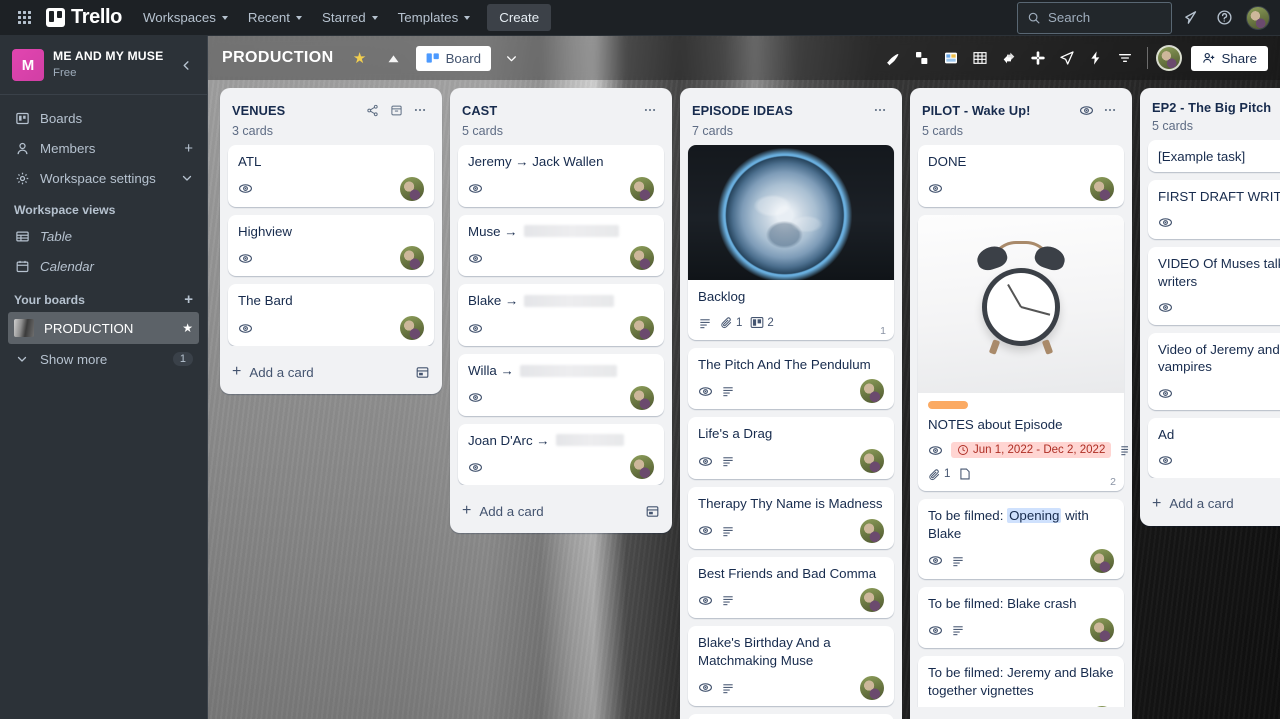 The width and height of the screenshot is (1280, 719). Describe the element at coordinates (1224, 18) in the screenshot. I see `help-circle-icon` at that location.